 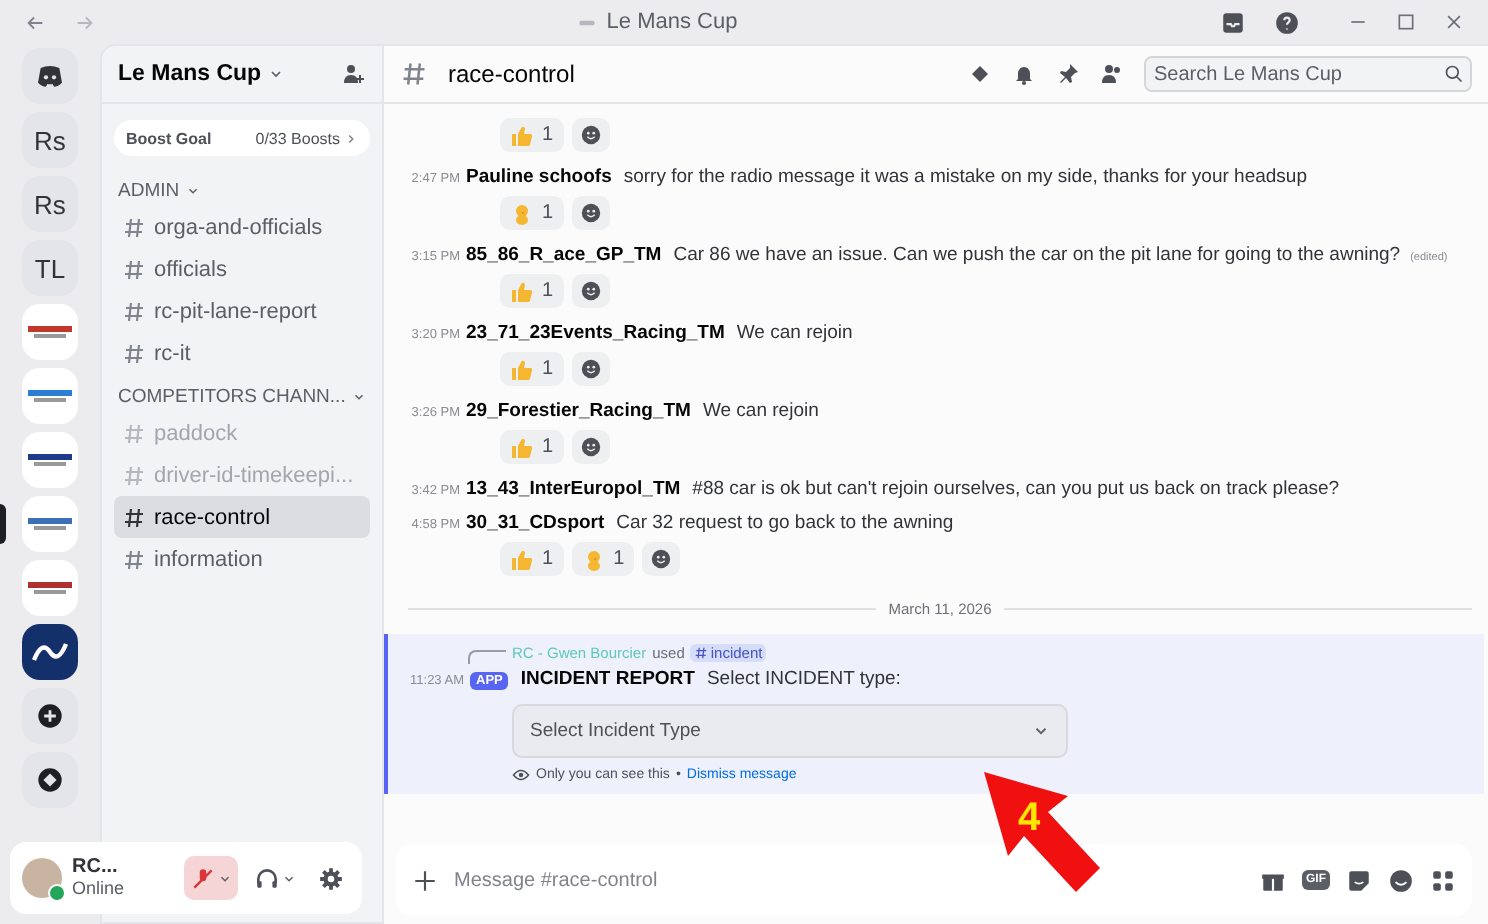 What do you see at coordinates (1406, 22) in the screenshot?
I see `maximize-icon` at bounding box center [1406, 22].